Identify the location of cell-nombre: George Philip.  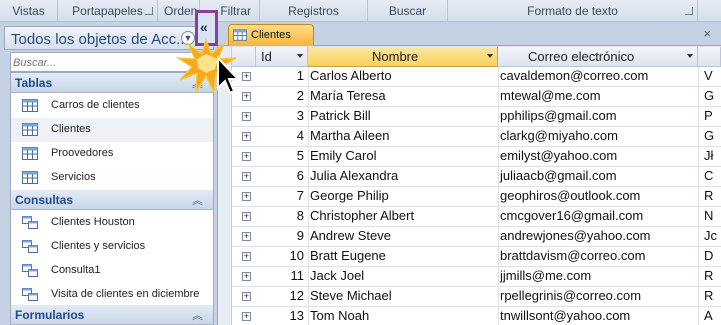
(403, 197).